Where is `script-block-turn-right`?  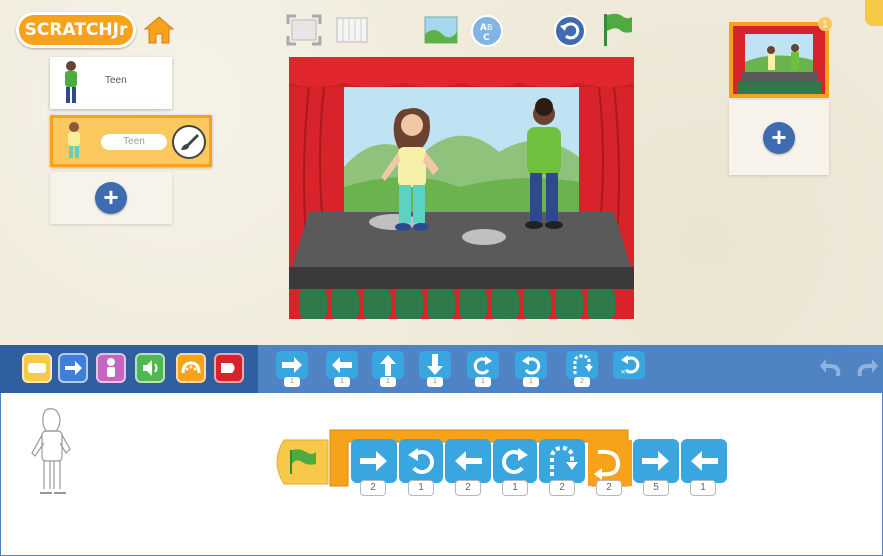
script-block-turn-right is located at coordinates (515, 462).